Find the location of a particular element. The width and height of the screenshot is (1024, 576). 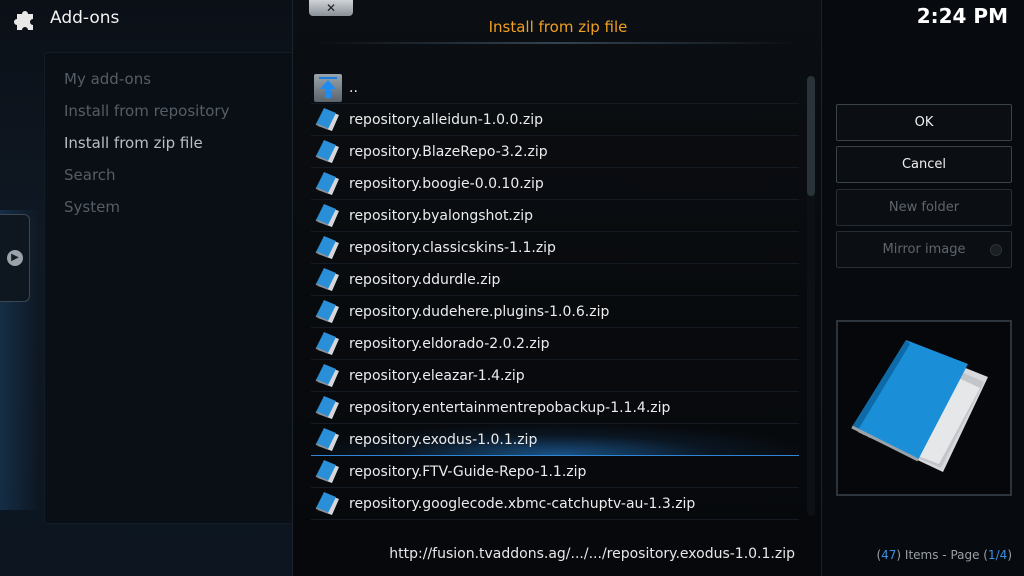

dialog-title: Install from zip file is located at coordinates (558, 27).